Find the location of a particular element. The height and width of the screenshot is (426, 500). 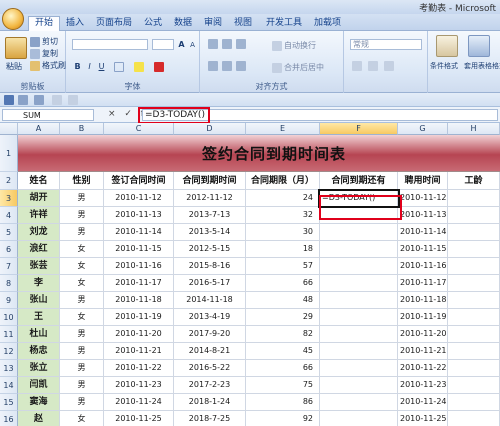

copy-button: 复制 is located at coordinates (44, 53).